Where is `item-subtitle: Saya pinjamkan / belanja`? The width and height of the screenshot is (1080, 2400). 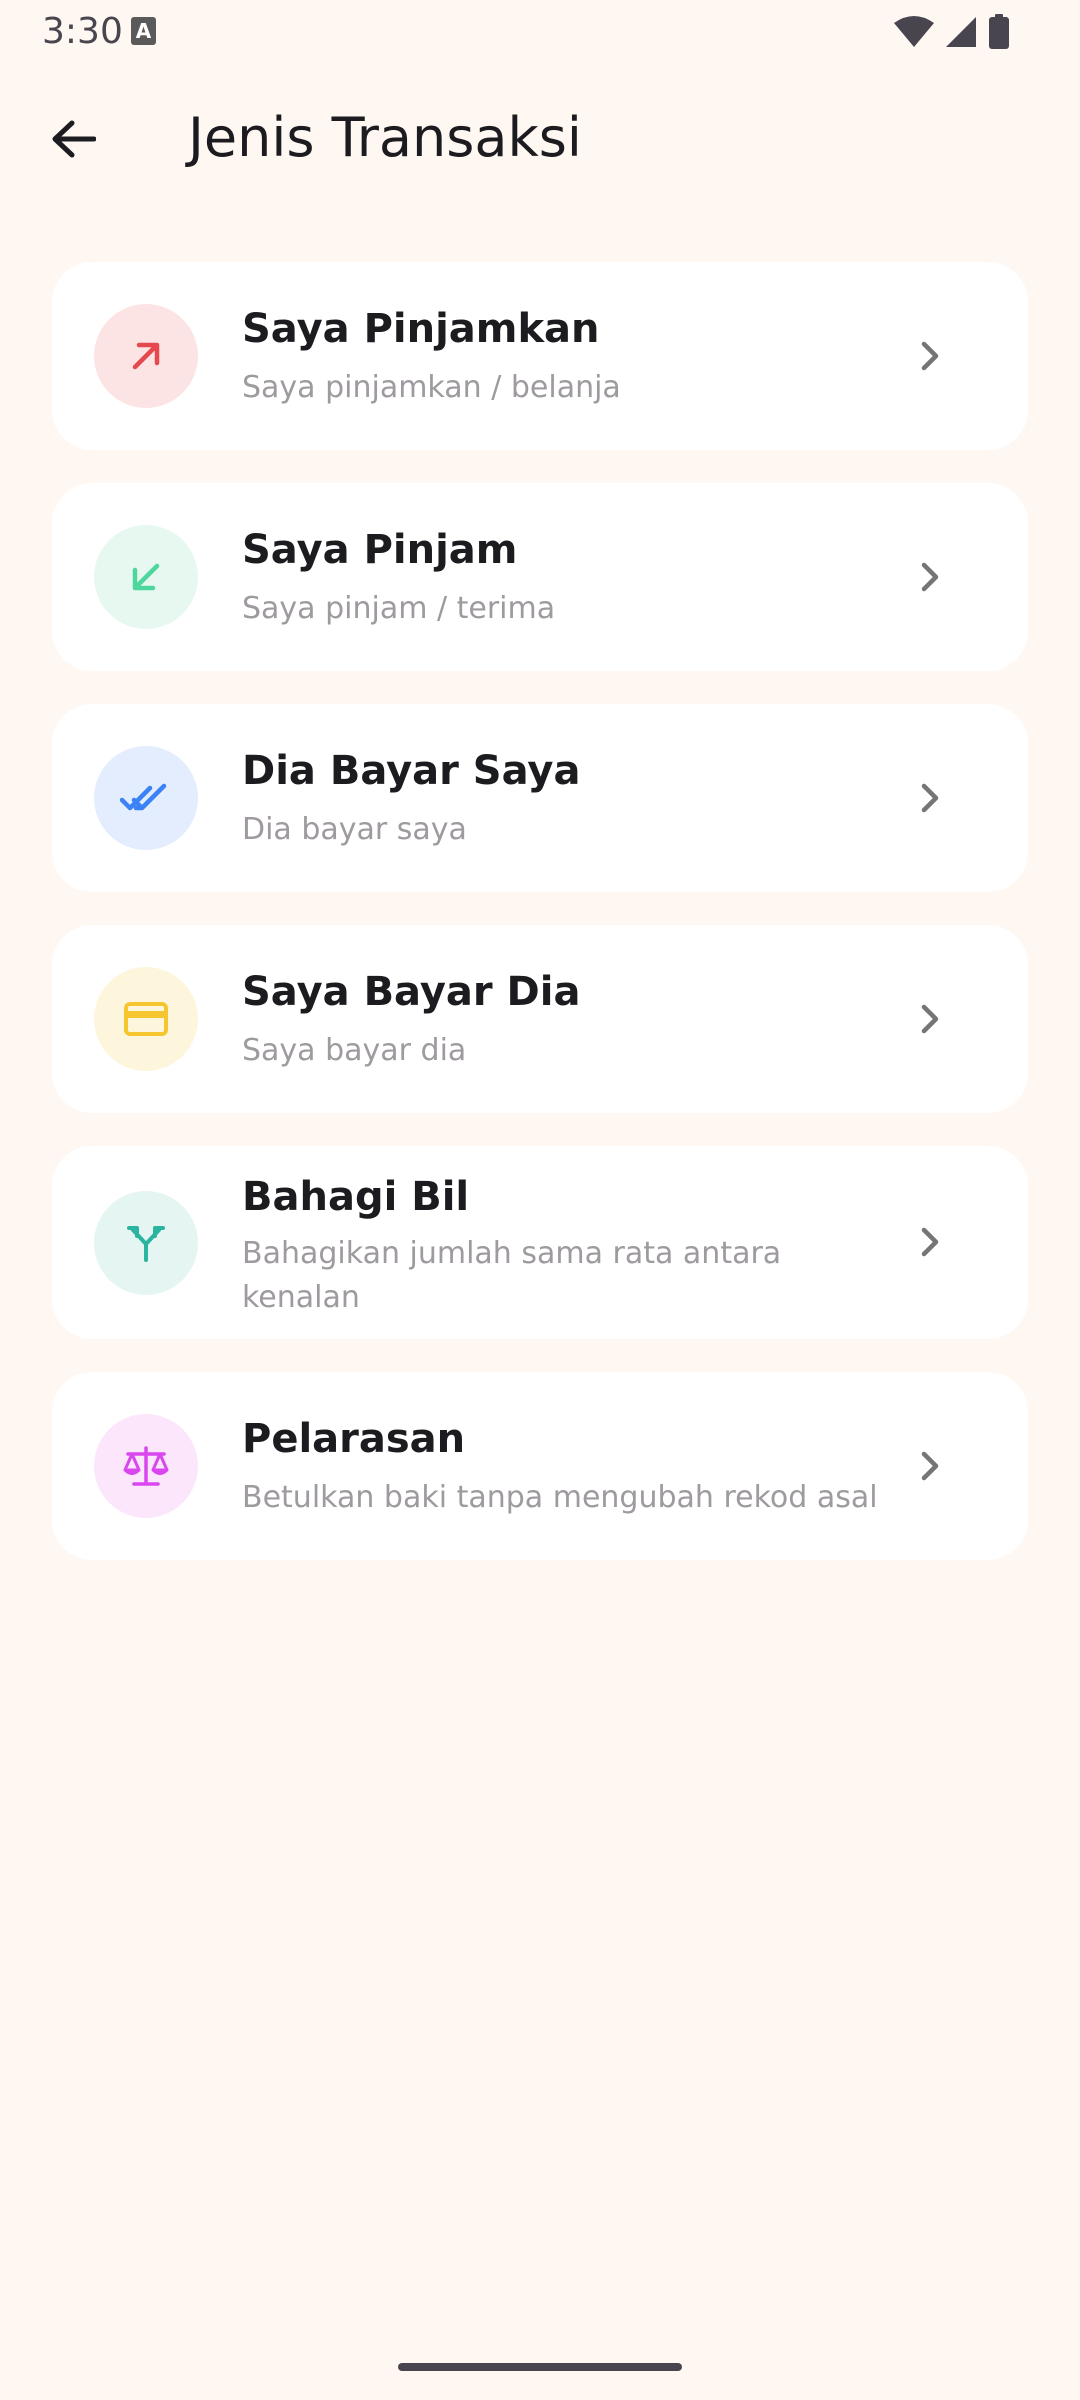
item-subtitle: Saya pinjamkan / belanja is located at coordinates (431, 387).